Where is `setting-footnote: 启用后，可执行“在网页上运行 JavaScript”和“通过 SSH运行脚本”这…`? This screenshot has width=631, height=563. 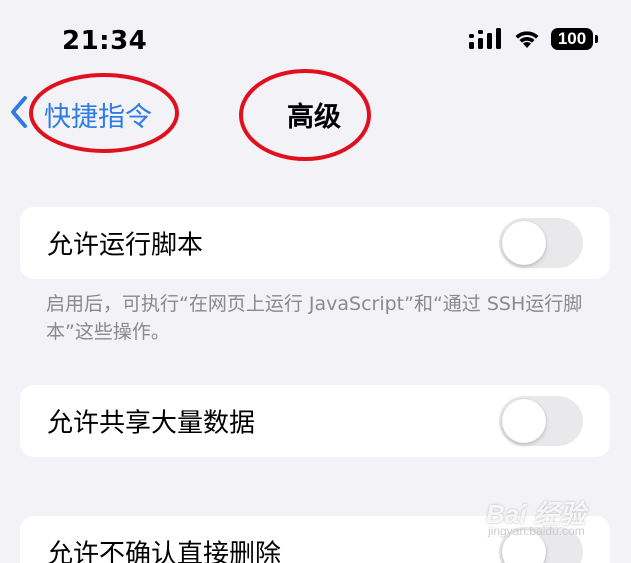 setting-footnote: 启用后，可执行“在网页上运行 JavaScript”和“通过 SSH运行脚本”这… is located at coordinates (314, 318).